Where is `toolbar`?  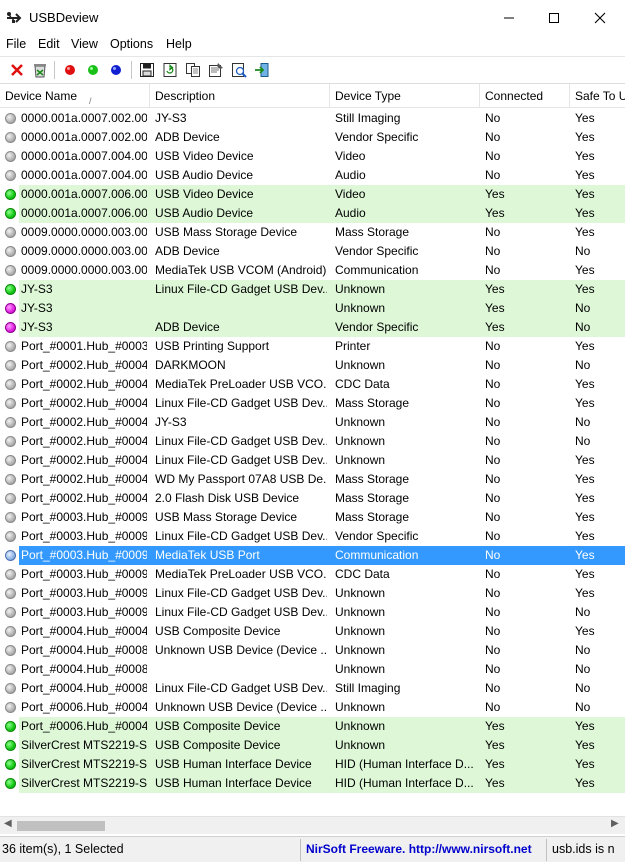 toolbar is located at coordinates (312, 69).